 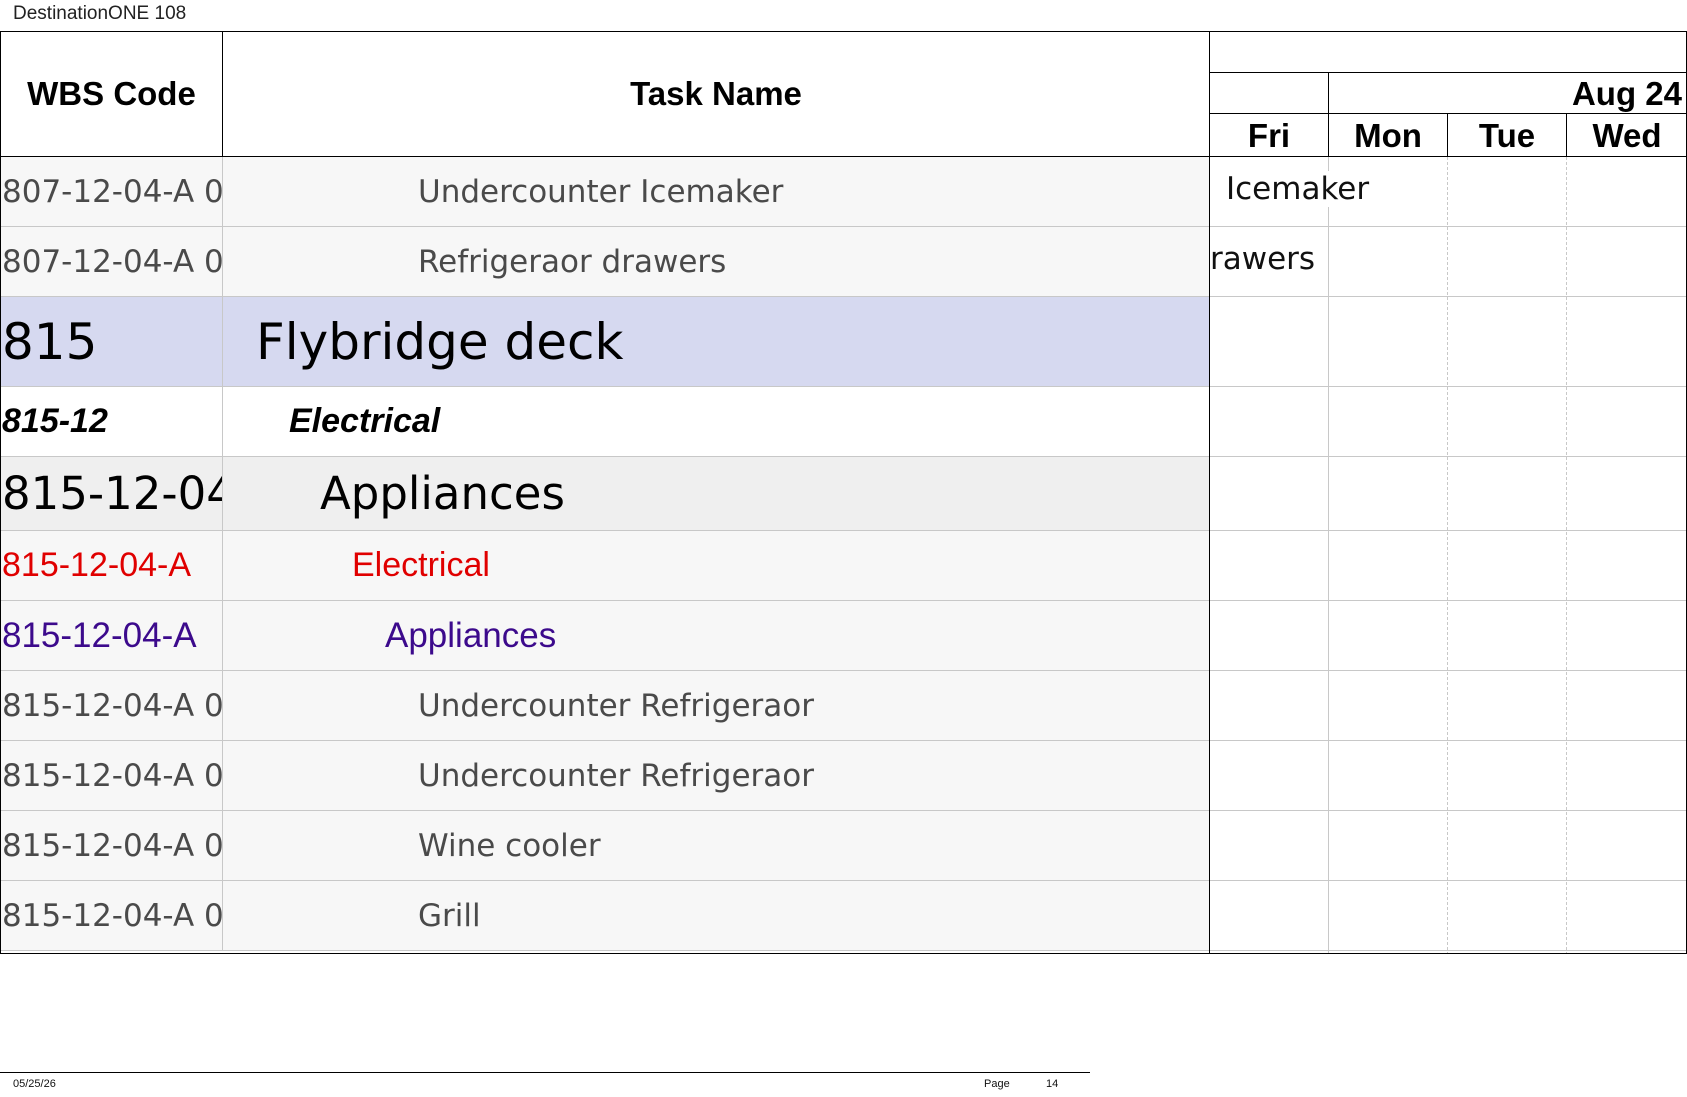 I want to click on table-row: 807-12-04-A 0 Refrigeraor drawers, so click(x=605, y=262).